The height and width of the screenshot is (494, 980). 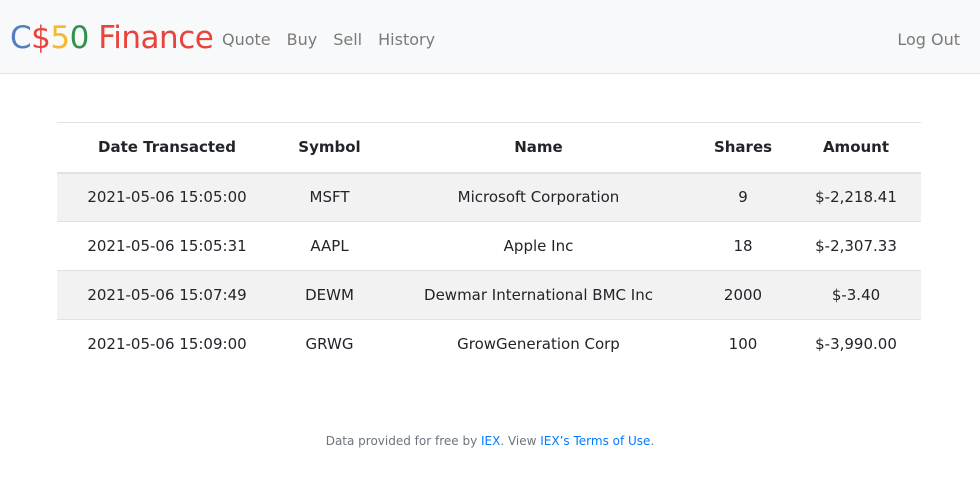 What do you see at coordinates (538, 148) in the screenshot?
I see `header-name: Name` at bounding box center [538, 148].